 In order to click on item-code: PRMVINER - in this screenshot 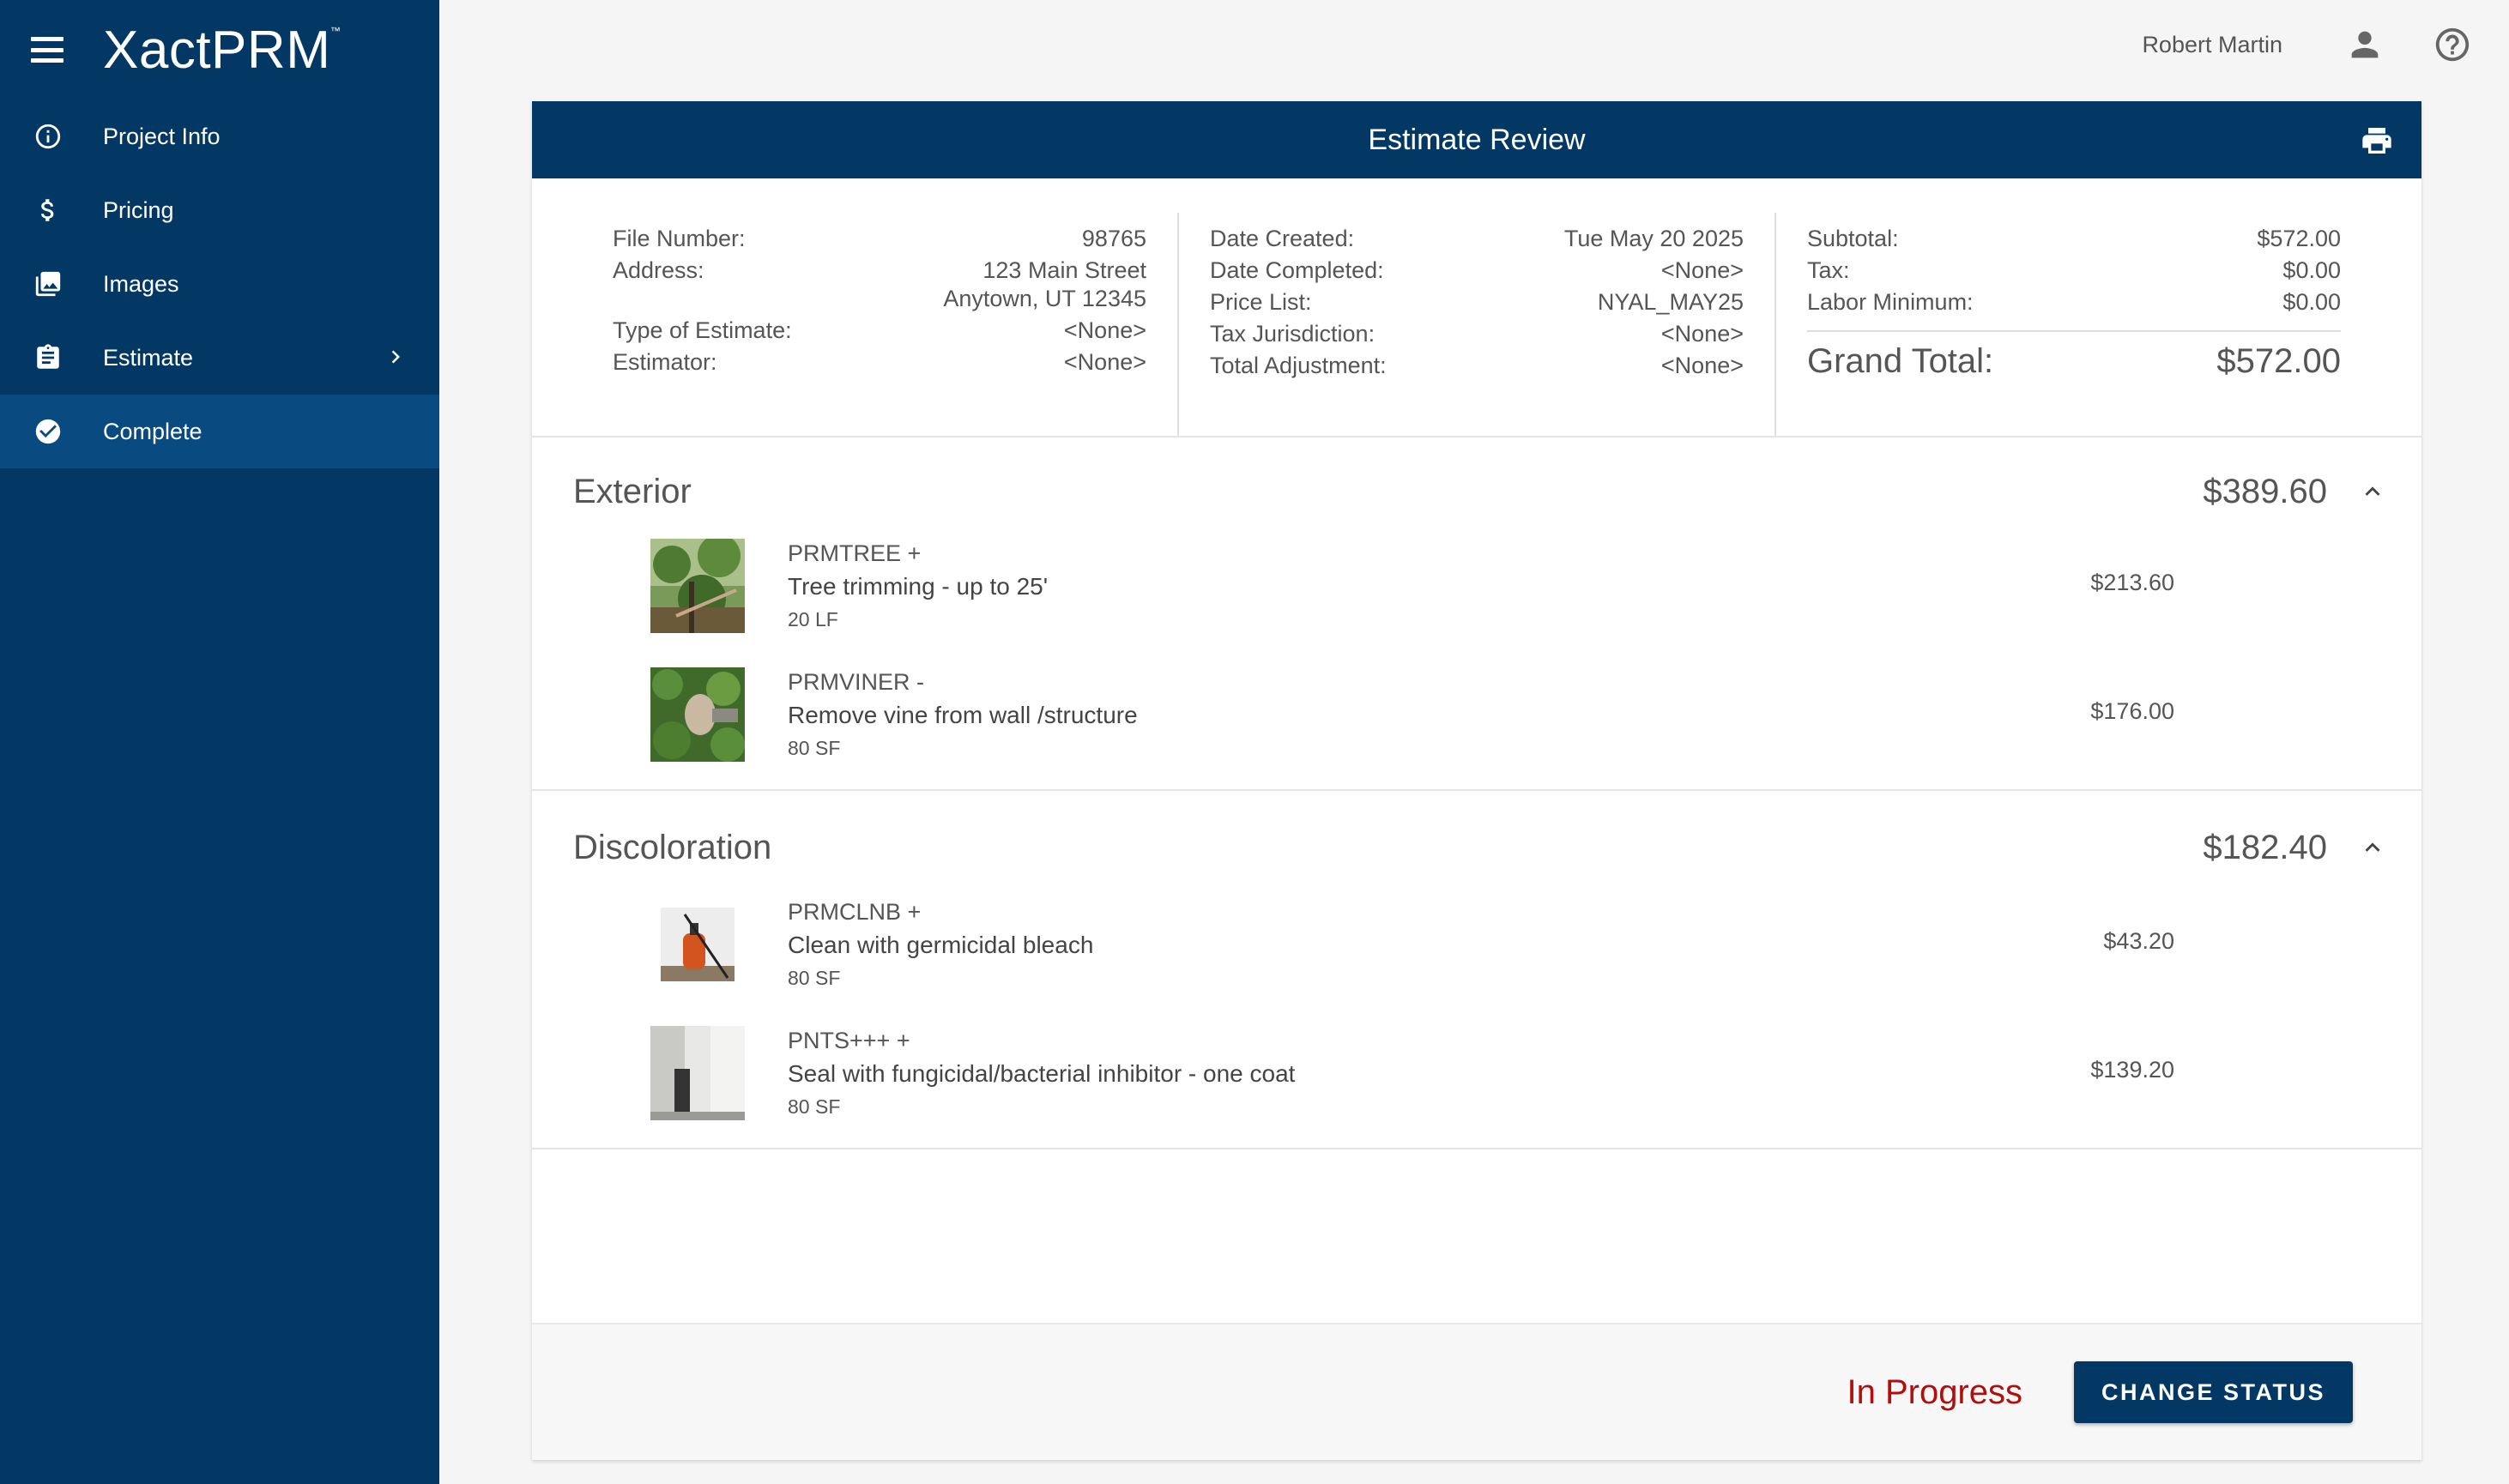, I will do `click(856, 682)`.